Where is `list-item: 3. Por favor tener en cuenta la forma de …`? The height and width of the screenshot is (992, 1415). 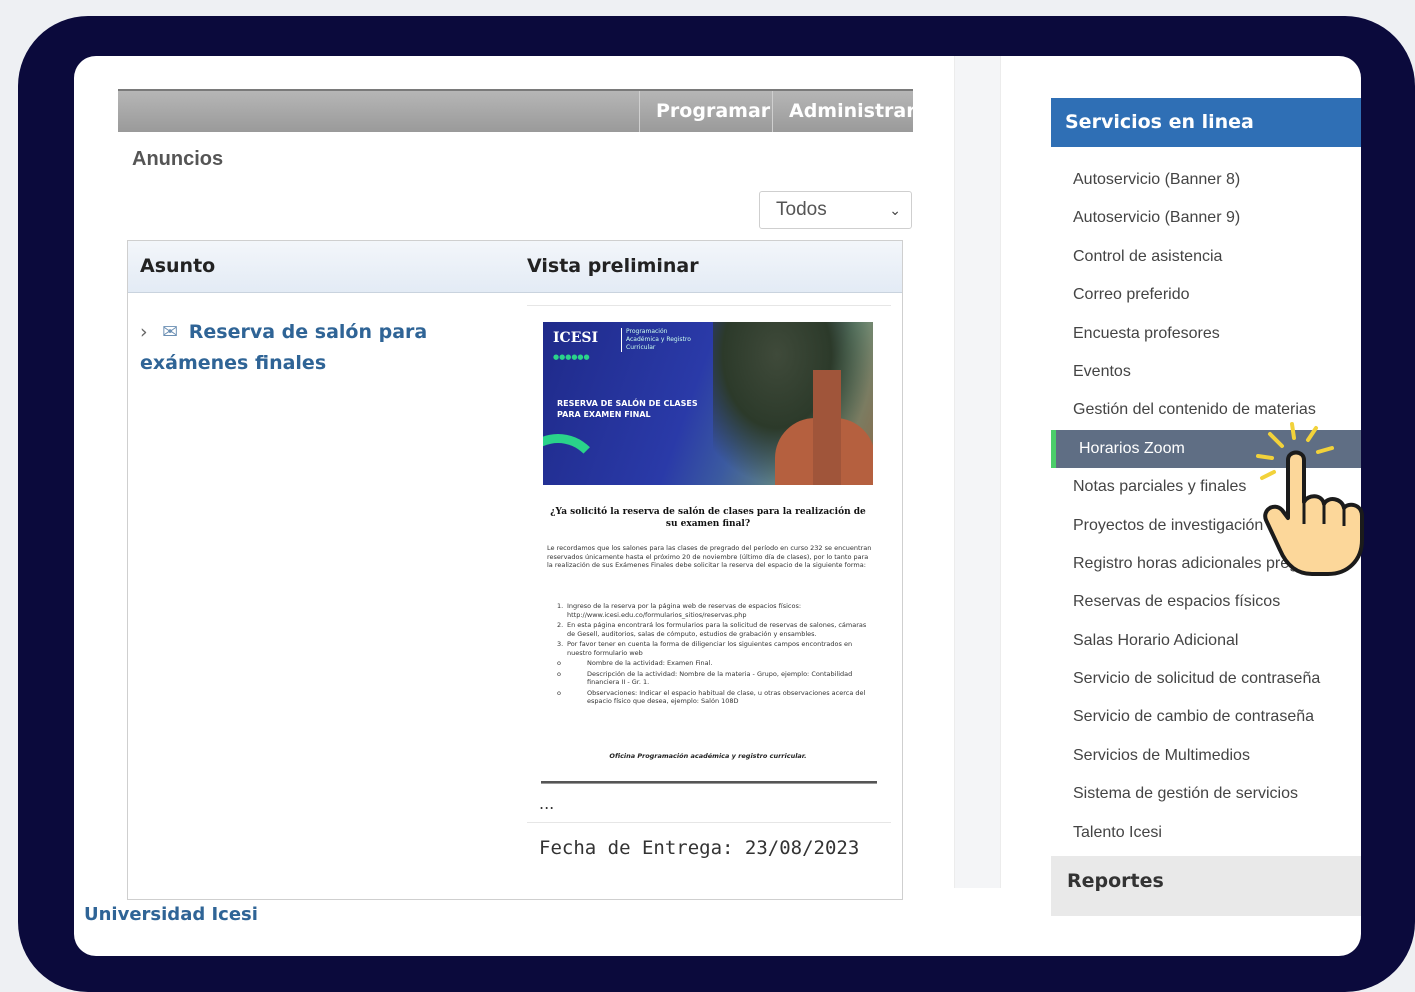
list-item: 3. Por favor tener en cuenta la forma de … is located at coordinates (705, 648).